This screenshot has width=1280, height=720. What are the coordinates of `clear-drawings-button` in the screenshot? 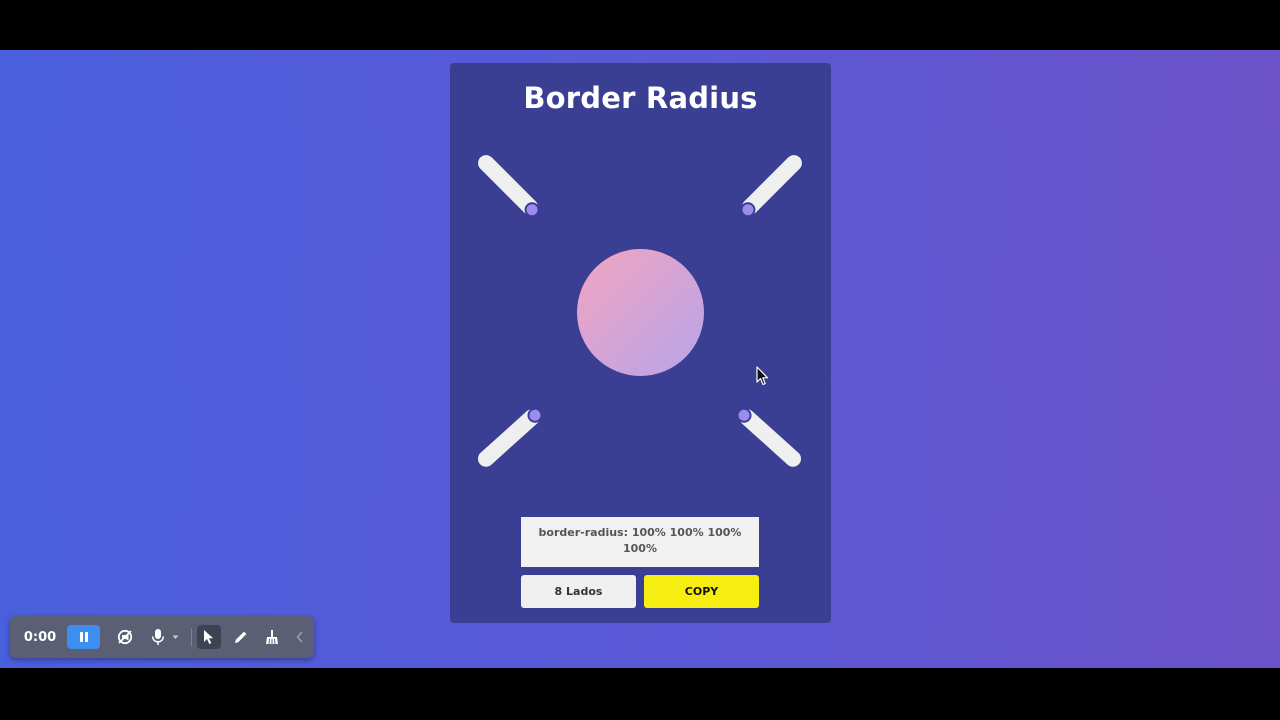 It's located at (272, 637).